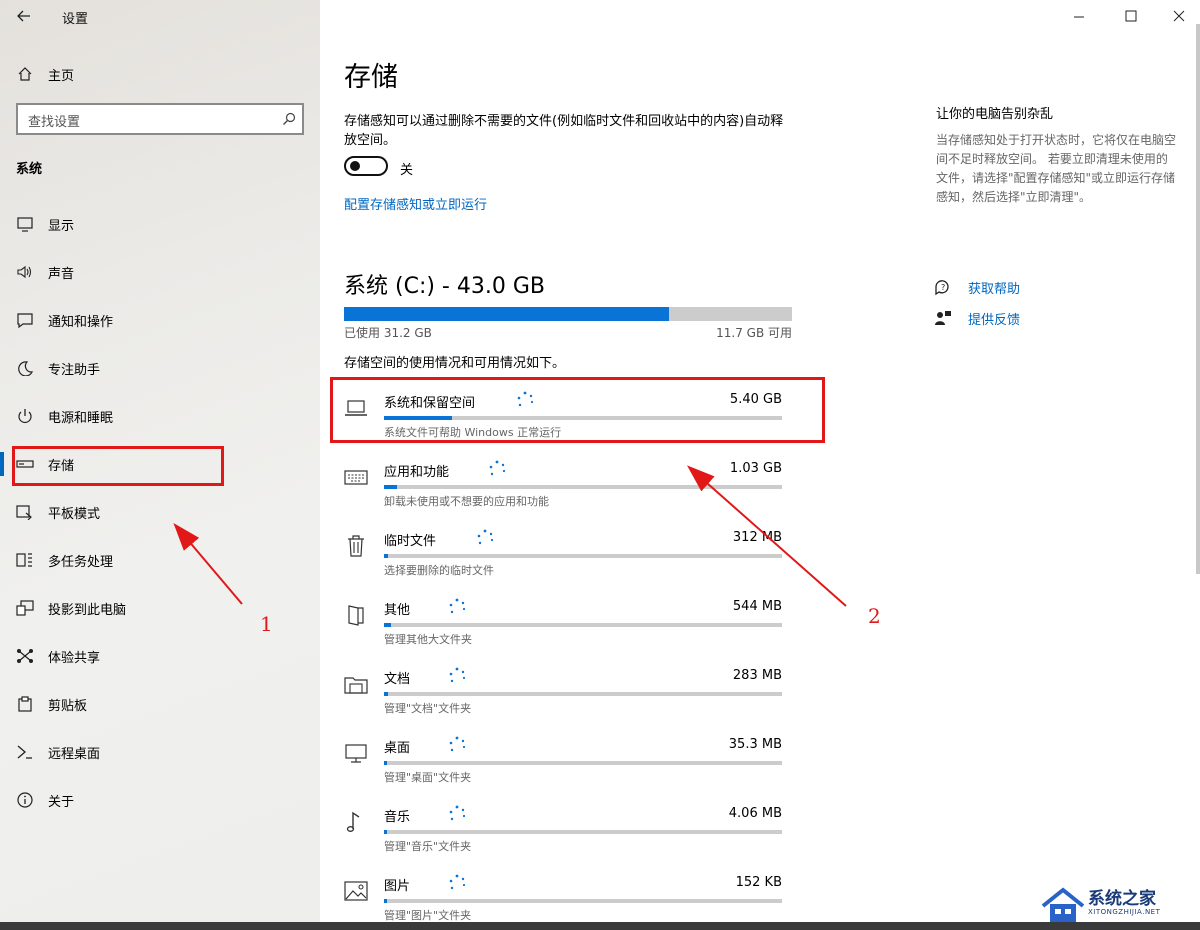 This screenshot has width=1200, height=930. Describe the element at coordinates (995, 114) in the screenshot. I see `side-panel-title: 让你的电脑告别杂乱` at that location.